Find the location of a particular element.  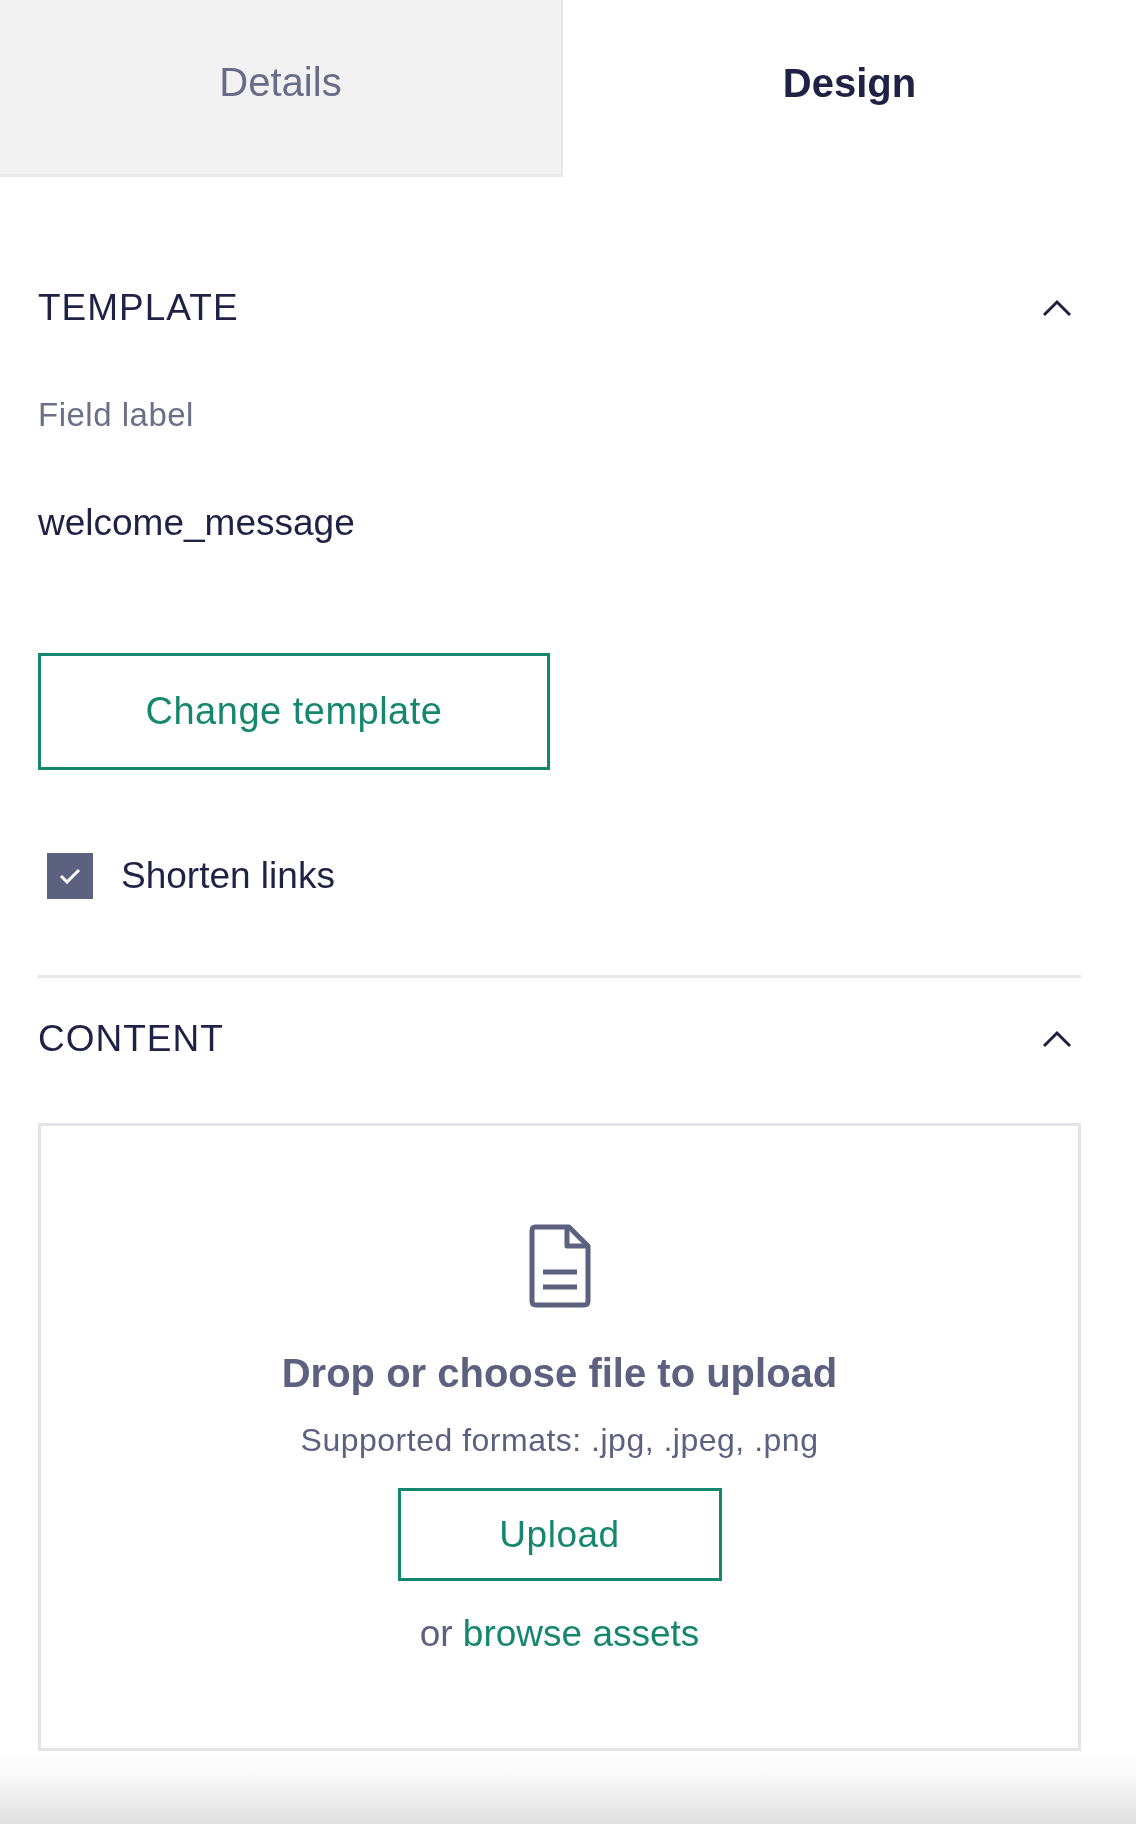

browse-assets-sentence: or browse assets is located at coordinates (559, 1634).